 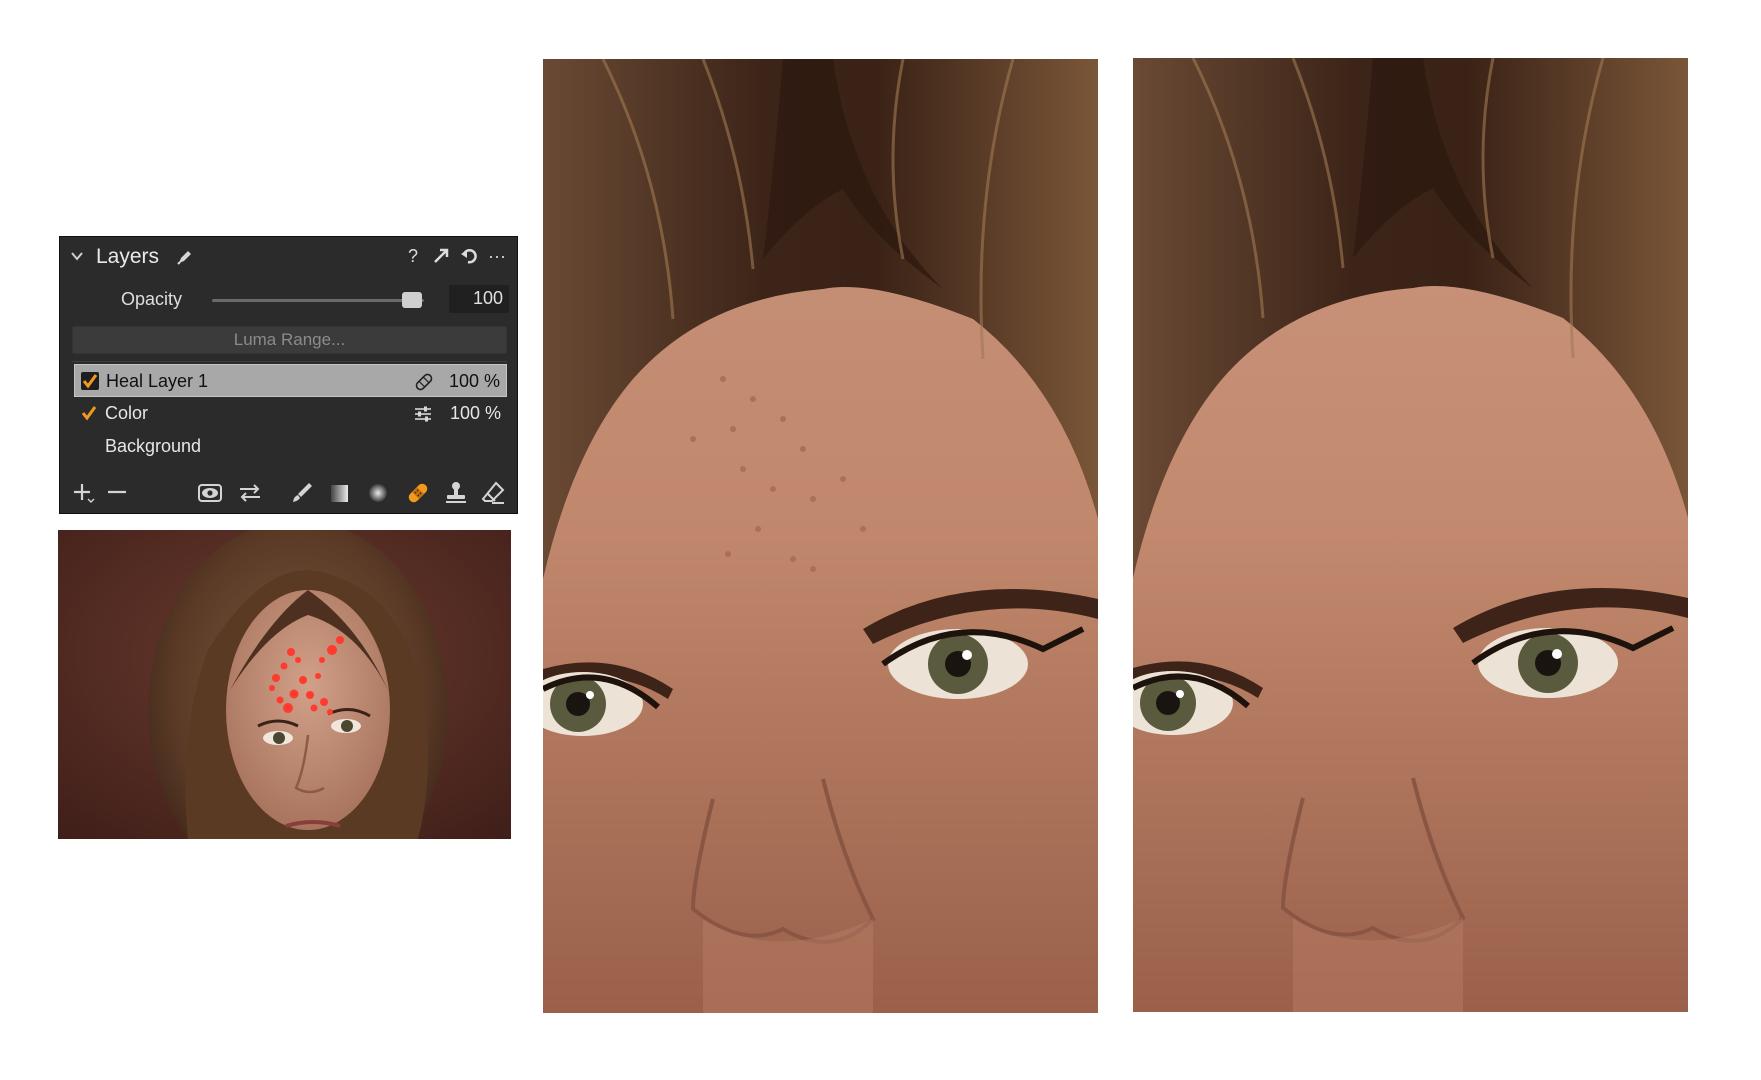 I want to click on panel-title: Layers, so click(x=128, y=256).